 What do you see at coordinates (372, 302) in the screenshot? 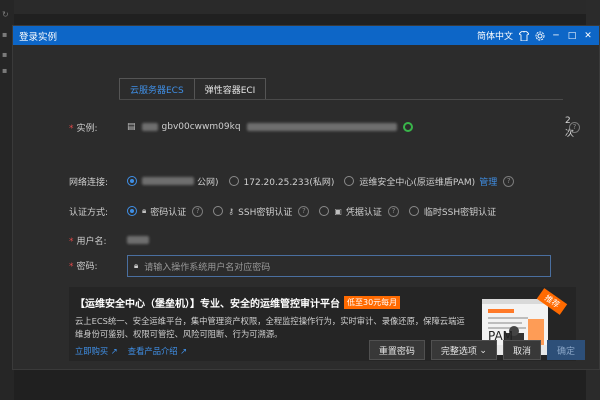
I see `price-badge: 低至30元每月` at bounding box center [372, 302].